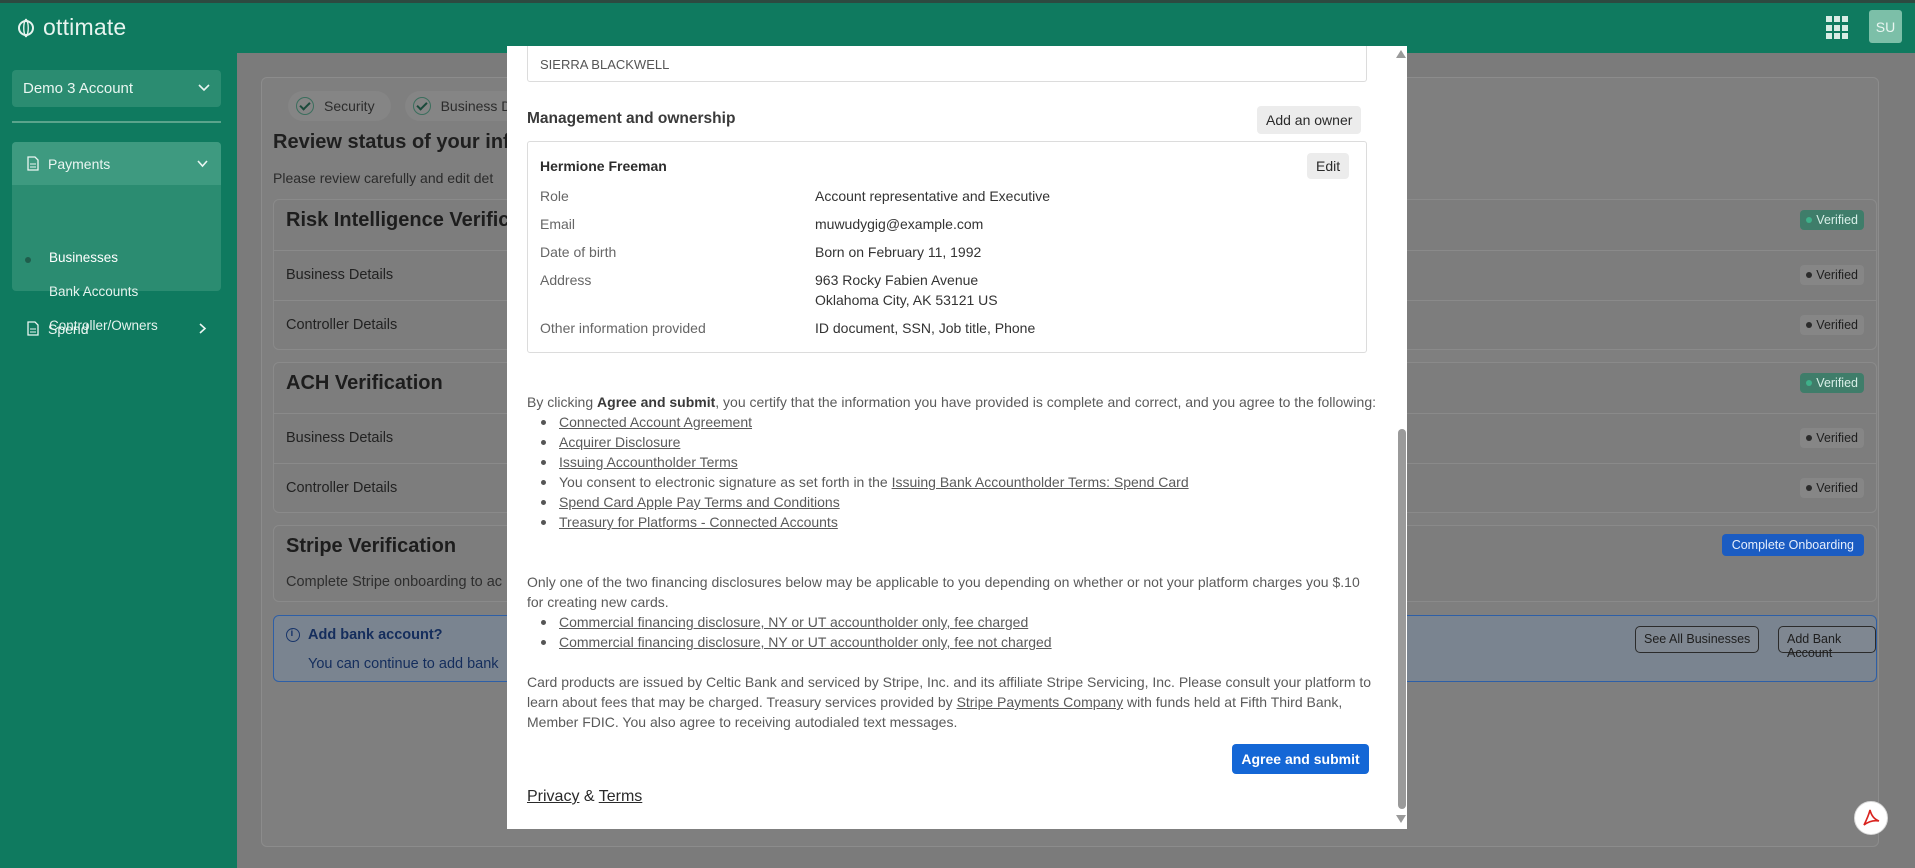  What do you see at coordinates (1792, 545) in the screenshot?
I see `complete-onboarding-button: Complete Onboarding` at bounding box center [1792, 545].